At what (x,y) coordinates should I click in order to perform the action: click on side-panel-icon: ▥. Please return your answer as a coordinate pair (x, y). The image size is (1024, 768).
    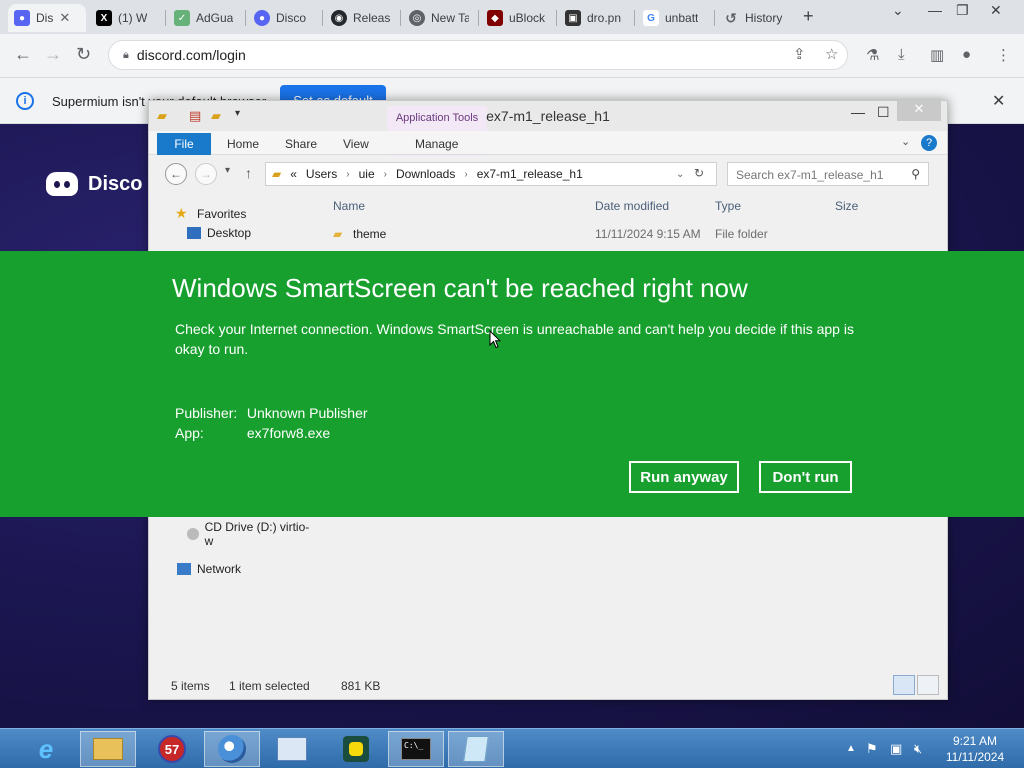
    Looking at the image, I should click on (937, 55).